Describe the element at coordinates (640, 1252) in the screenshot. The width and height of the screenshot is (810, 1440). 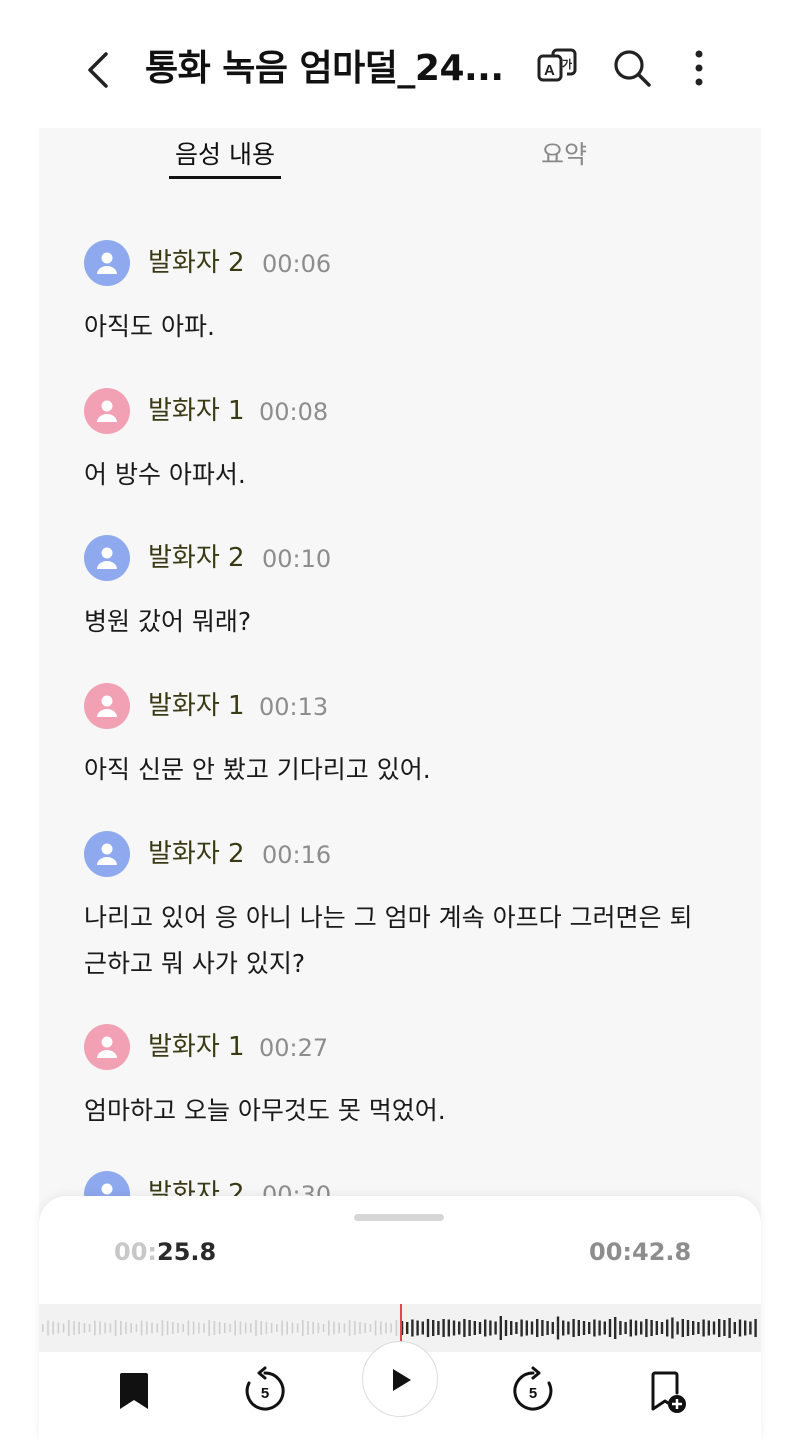
I see `total-time: 00:42.8` at that location.